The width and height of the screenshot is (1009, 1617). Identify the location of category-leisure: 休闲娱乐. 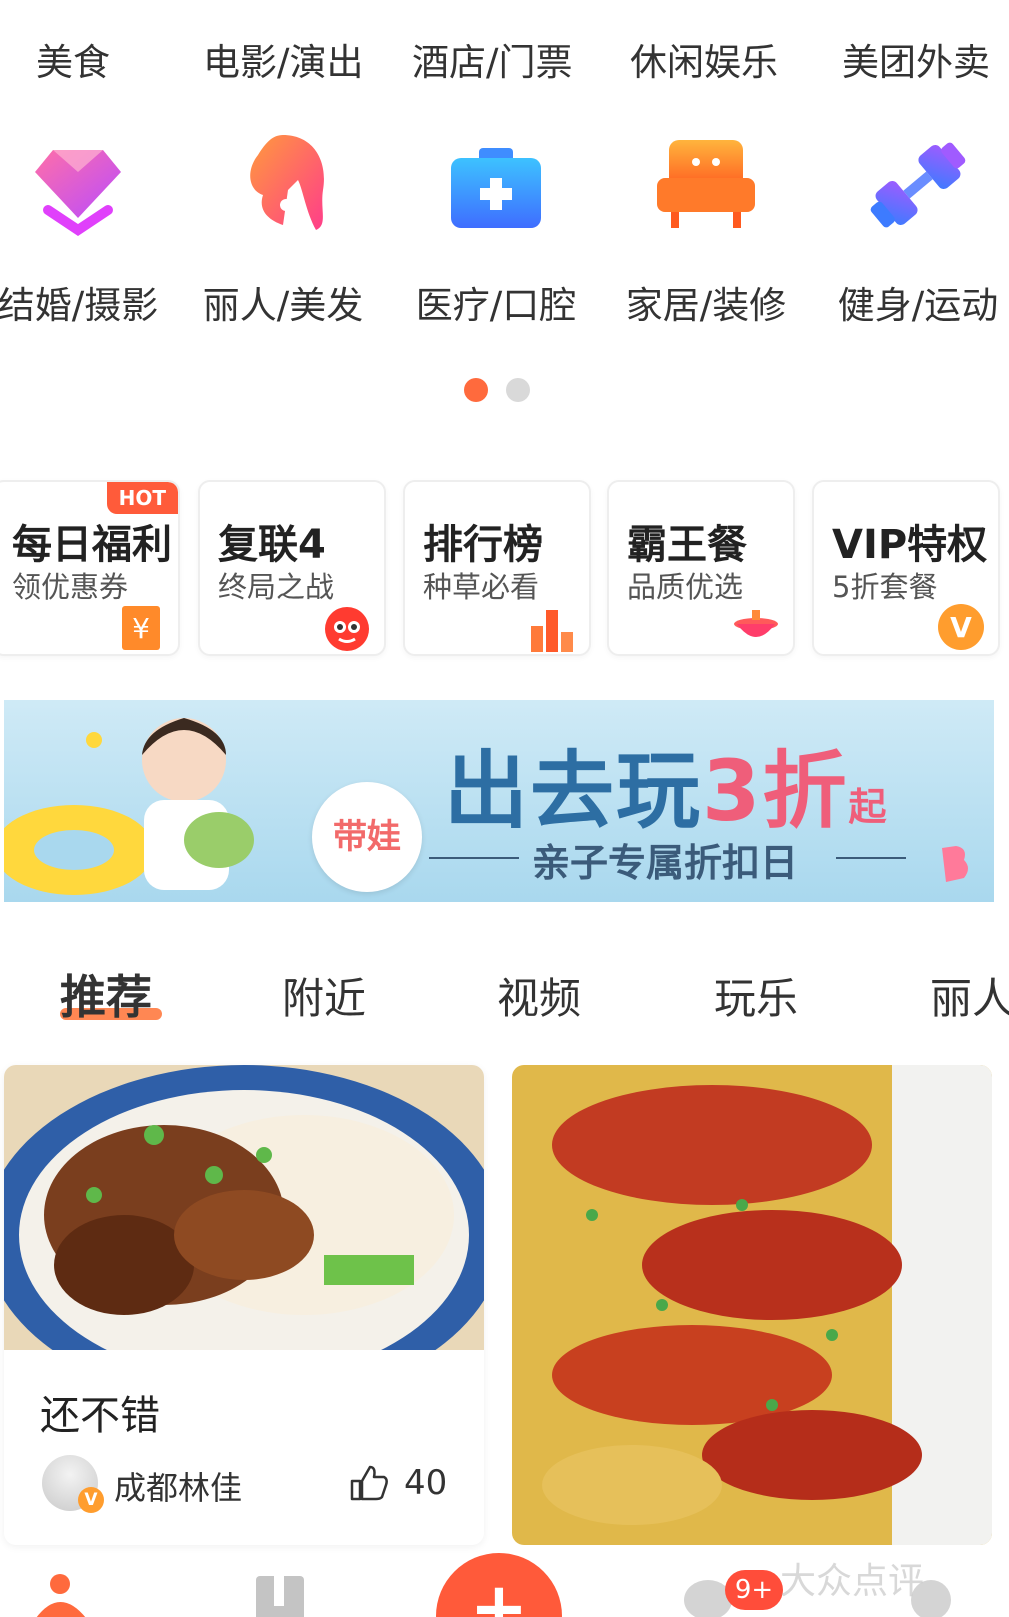
(704, 59).